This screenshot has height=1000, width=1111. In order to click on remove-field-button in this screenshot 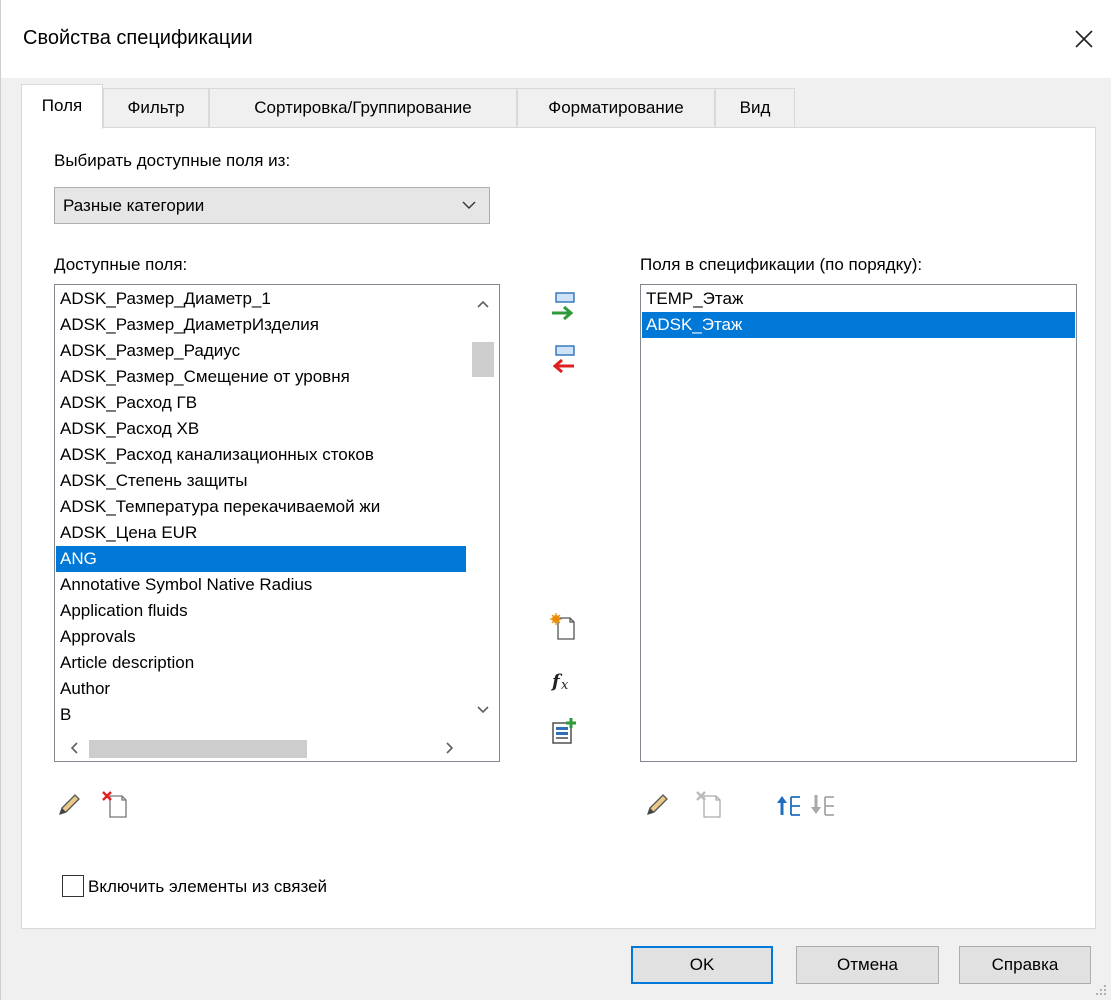, I will do `click(563, 359)`.